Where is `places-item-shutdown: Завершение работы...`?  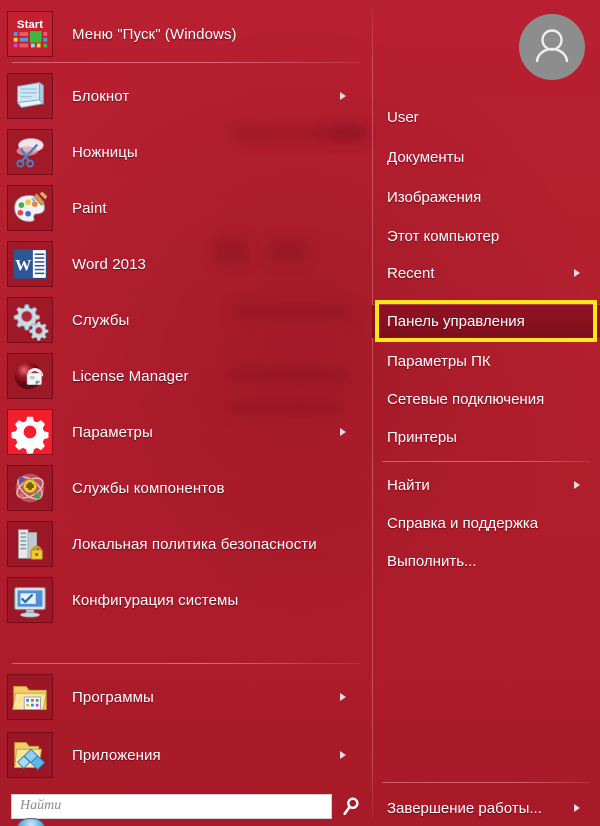 places-item-shutdown: Завершение работы... is located at coordinates (486, 808).